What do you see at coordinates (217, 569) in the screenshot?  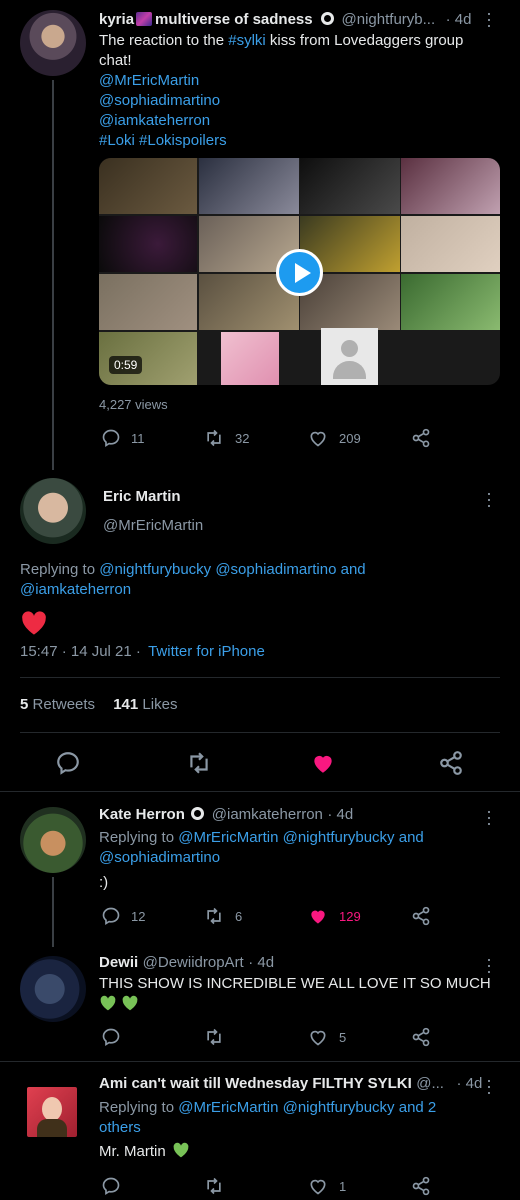 I see `mention-link: @nightfurybucky @sophiadimartino` at bounding box center [217, 569].